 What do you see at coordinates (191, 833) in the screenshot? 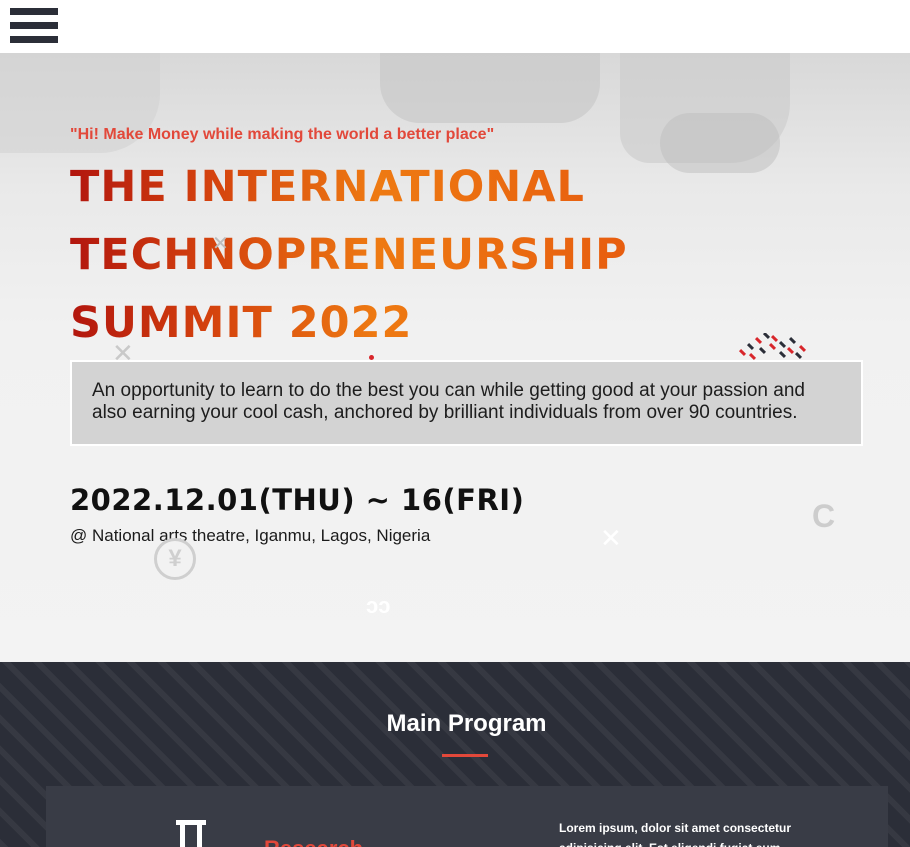
I see `pillar-icon` at bounding box center [191, 833].